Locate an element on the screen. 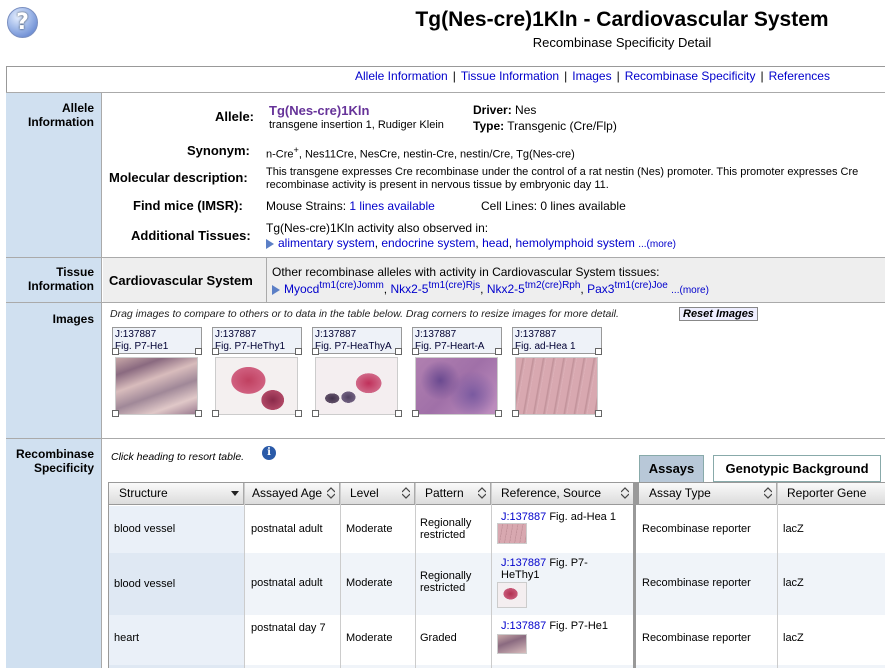 The image size is (885, 668). allele-link: Nkx2-5tm2(cre)Rph is located at coordinates (534, 288).